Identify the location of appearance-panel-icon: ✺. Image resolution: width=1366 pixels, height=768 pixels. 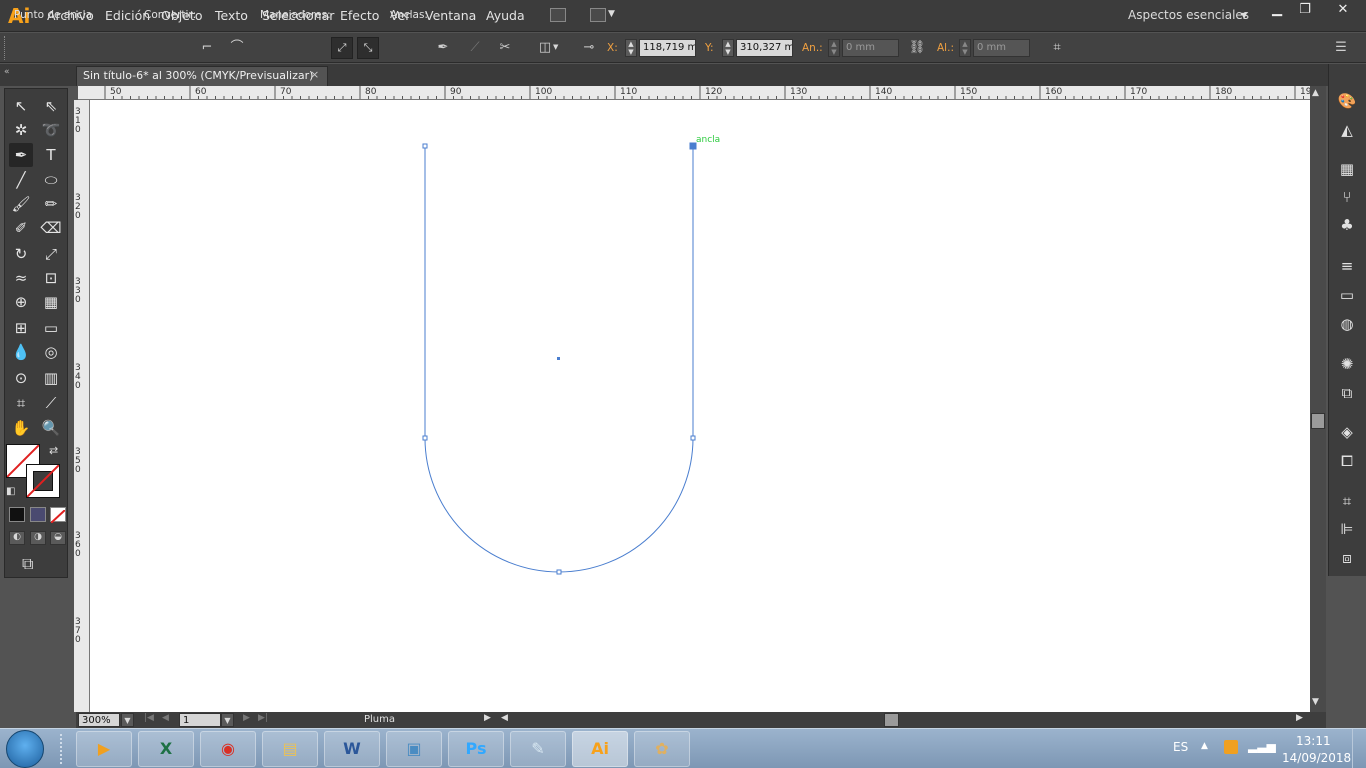
(1347, 364).